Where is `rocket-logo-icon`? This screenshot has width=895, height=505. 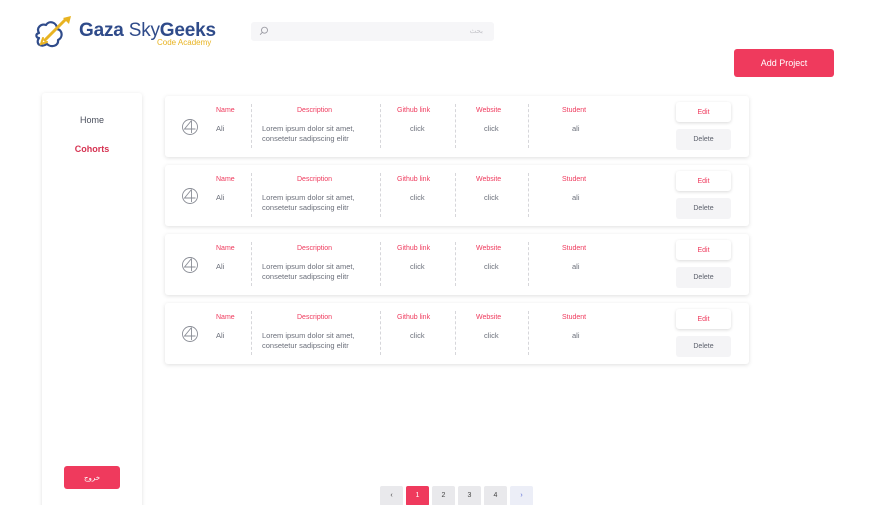 rocket-logo-icon is located at coordinates (53, 32).